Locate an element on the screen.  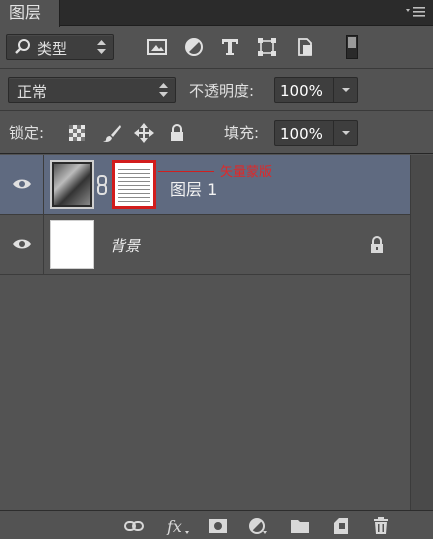
layer-row: 背景 is located at coordinates (205, 245).